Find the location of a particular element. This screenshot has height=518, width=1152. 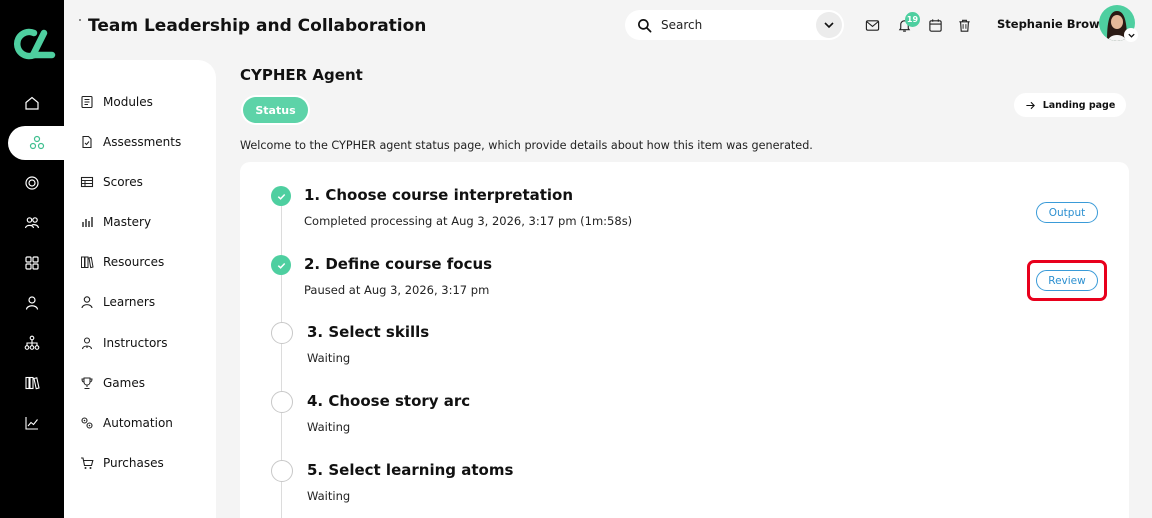

target-icon is located at coordinates (32, 183).